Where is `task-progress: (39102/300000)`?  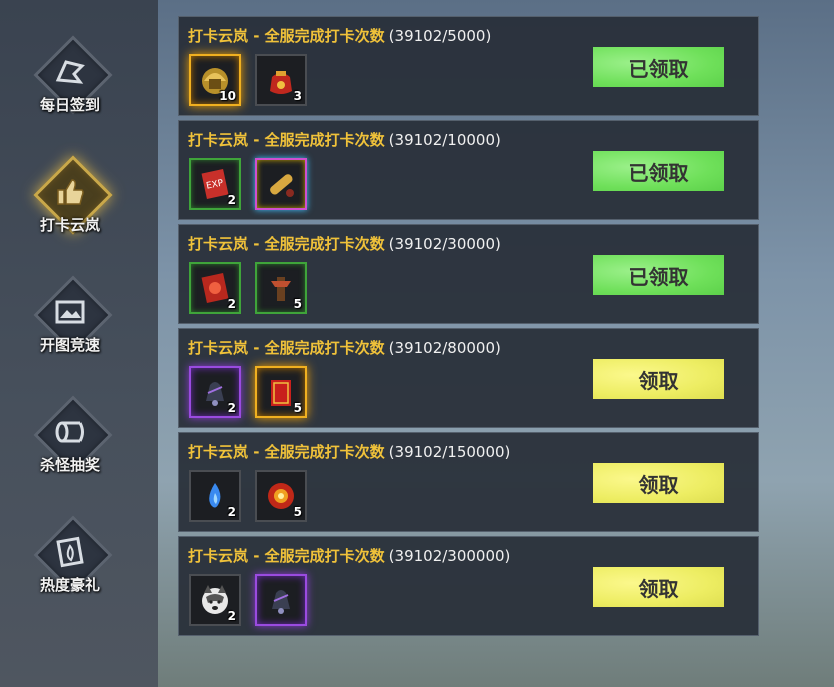
task-progress: (39102/300000) is located at coordinates (449, 556).